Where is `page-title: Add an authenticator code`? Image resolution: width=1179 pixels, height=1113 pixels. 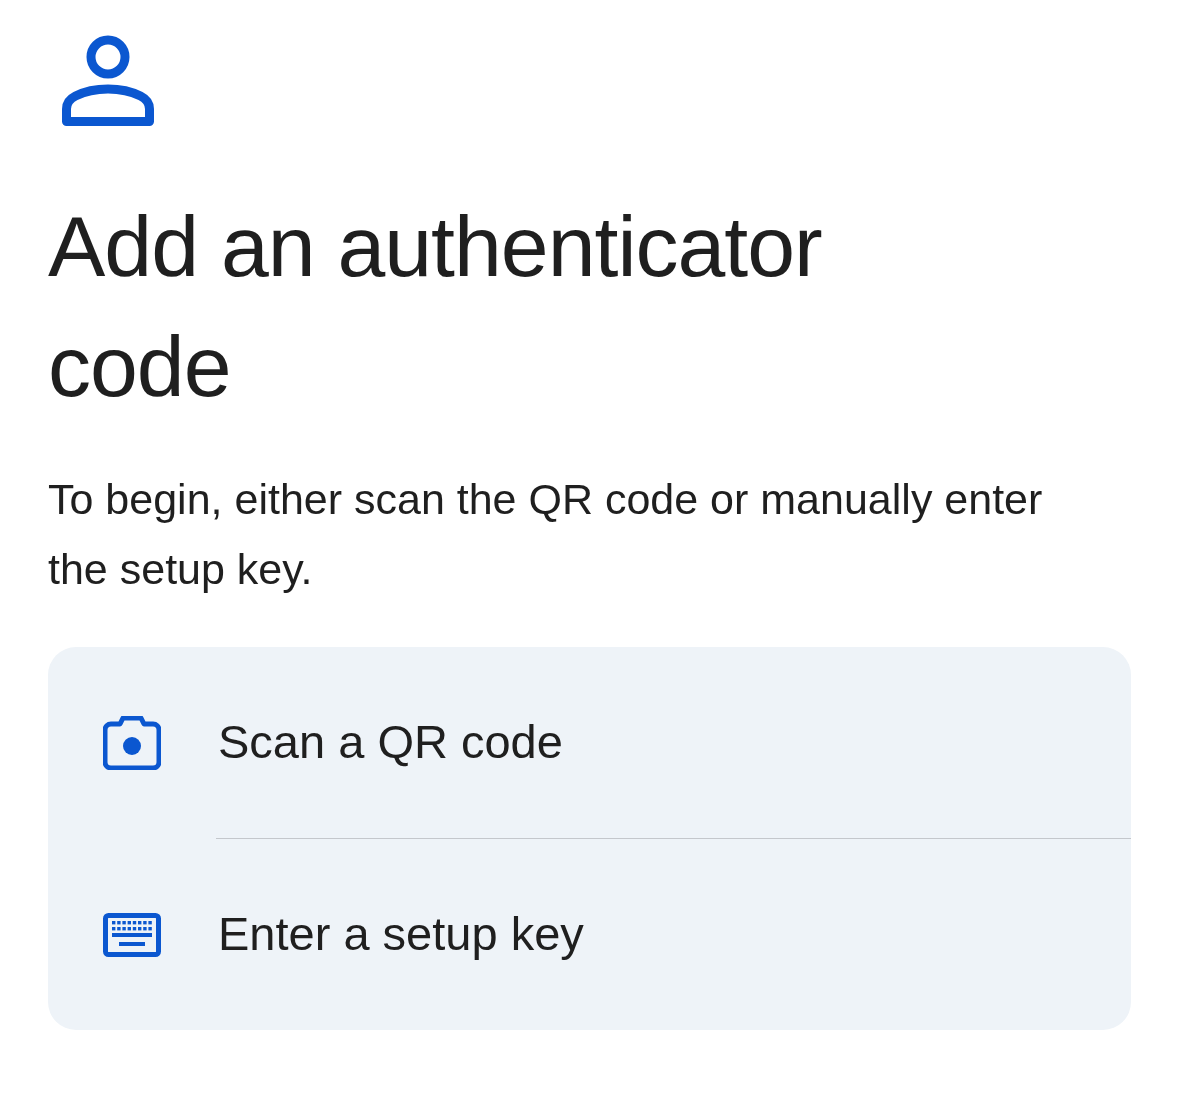
page-title: Add an authenticator code is located at coordinates (435, 306).